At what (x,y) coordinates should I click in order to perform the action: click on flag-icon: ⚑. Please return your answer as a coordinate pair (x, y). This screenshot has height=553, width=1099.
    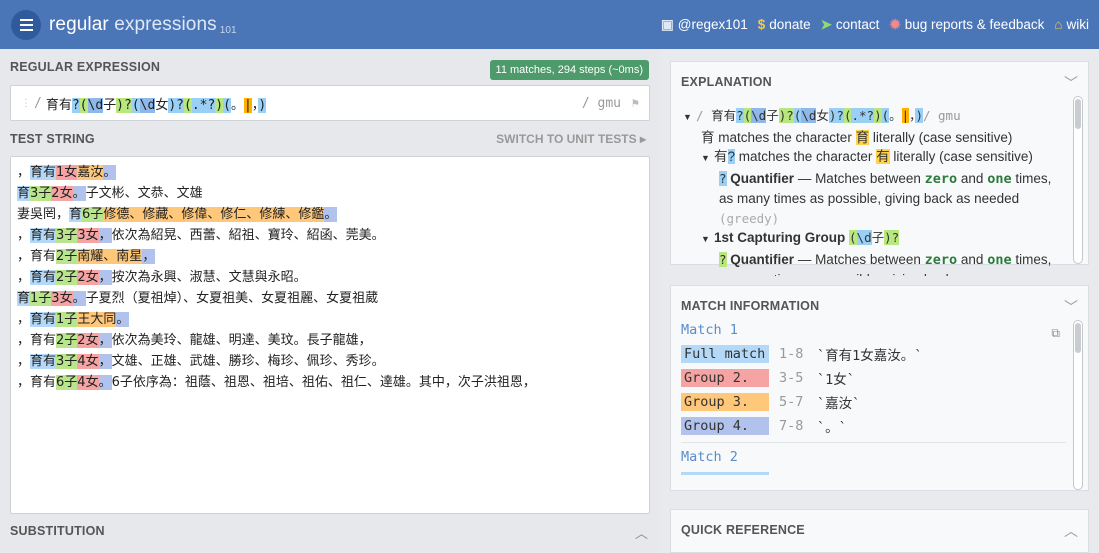
    Looking at the image, I should click on (635, 103).